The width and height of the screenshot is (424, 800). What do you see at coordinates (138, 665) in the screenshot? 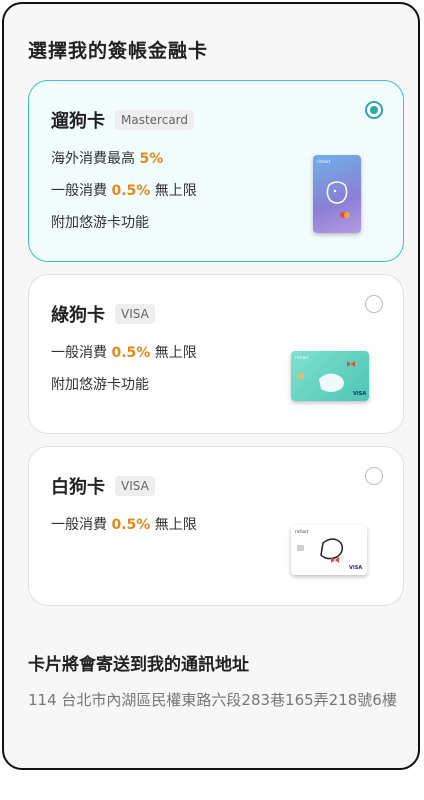
I see `address-title: 卡片將會寄送到我的通訊地址` at bounding box center [138, 665].